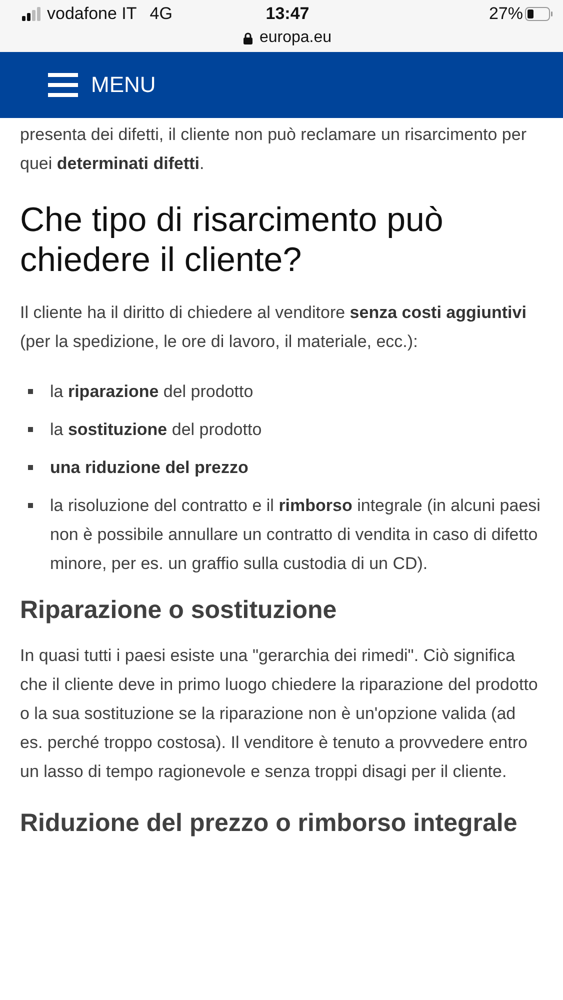 This screenshot has height=1000, width=563. I want to click on menu-icon, so click(63, 85).